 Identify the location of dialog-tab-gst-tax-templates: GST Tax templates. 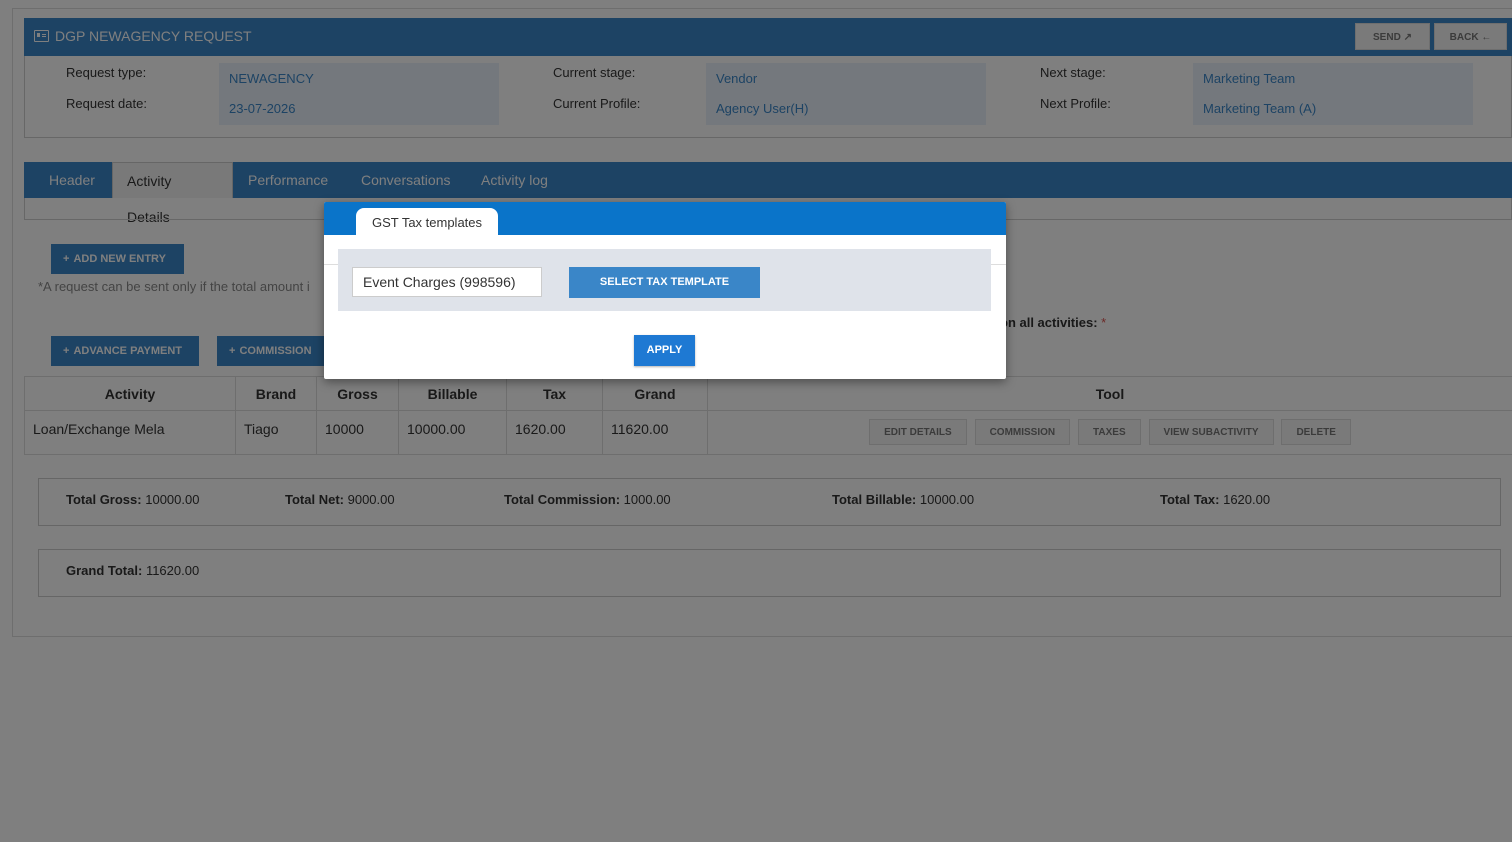
(427, 222).